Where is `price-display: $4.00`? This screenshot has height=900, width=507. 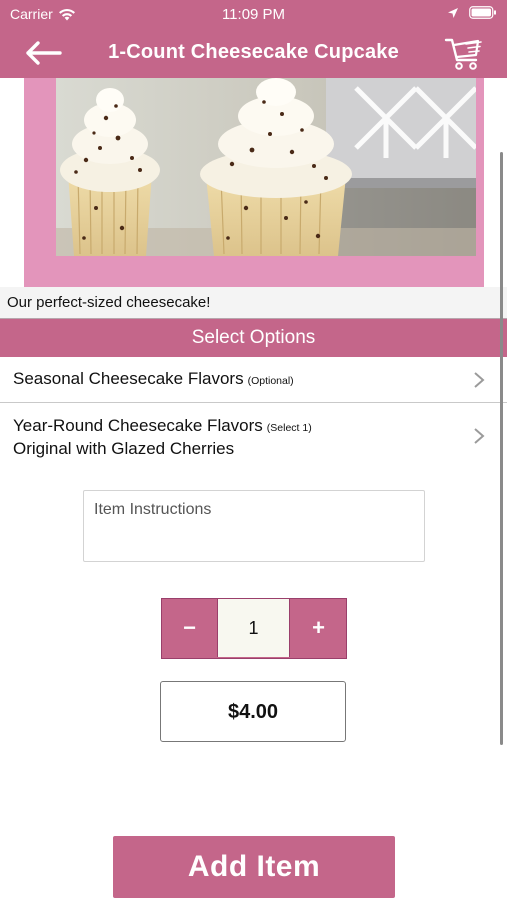 price-display: $4.00 is located at coordinates (253, 711).